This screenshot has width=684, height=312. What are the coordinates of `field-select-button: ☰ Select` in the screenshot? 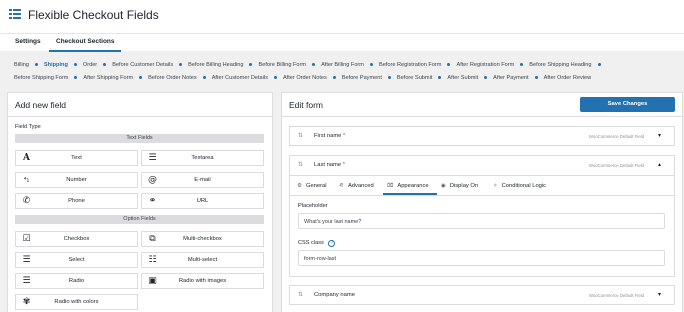 It's located at (76, 260).